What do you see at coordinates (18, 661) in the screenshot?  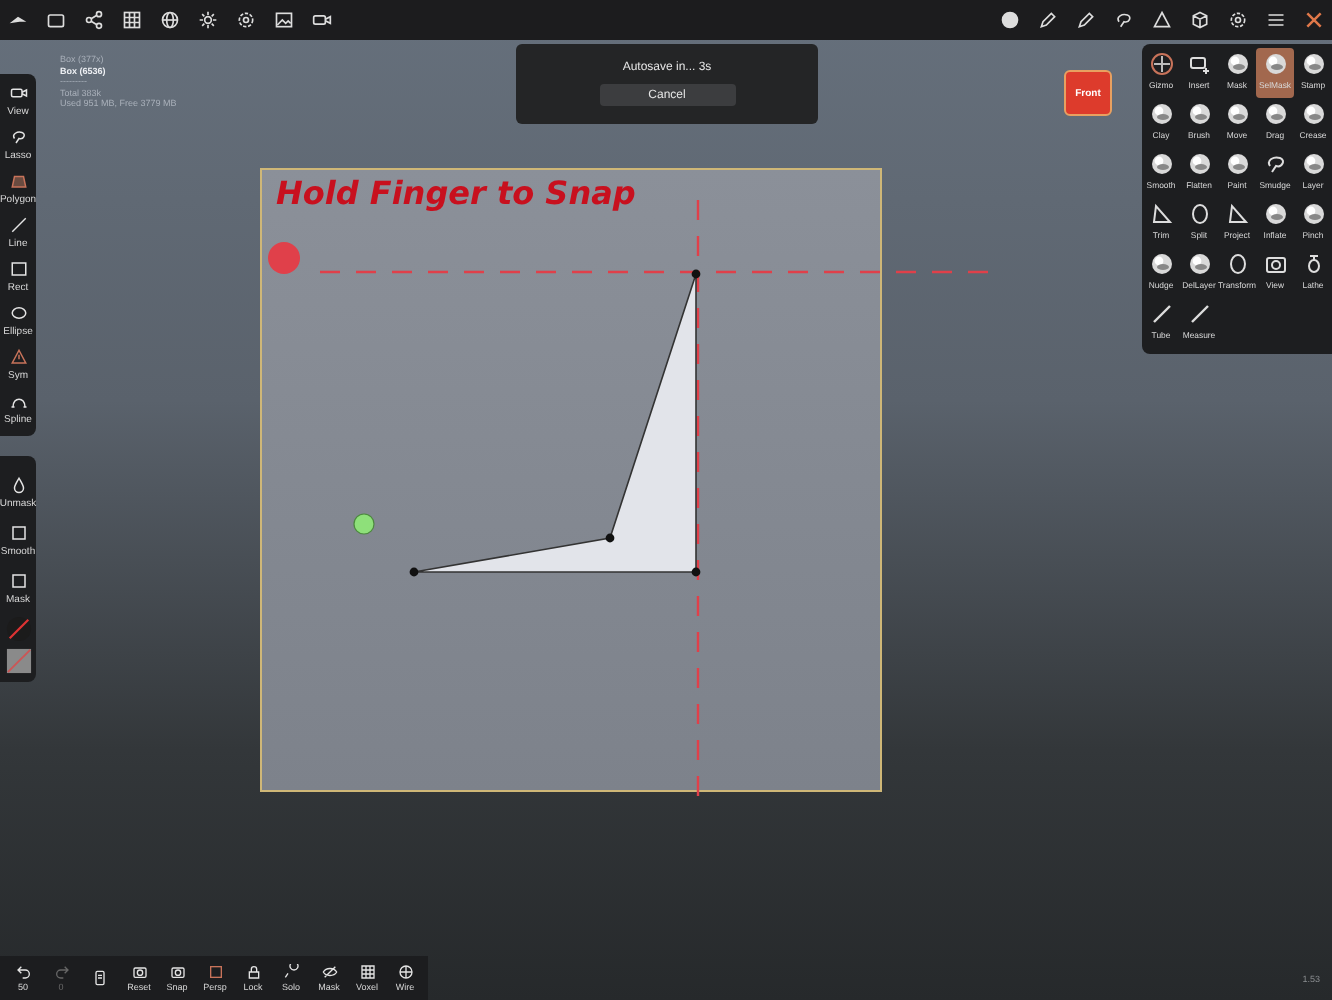 I see `material-swatch-icon` at bounding box center [18, 661].